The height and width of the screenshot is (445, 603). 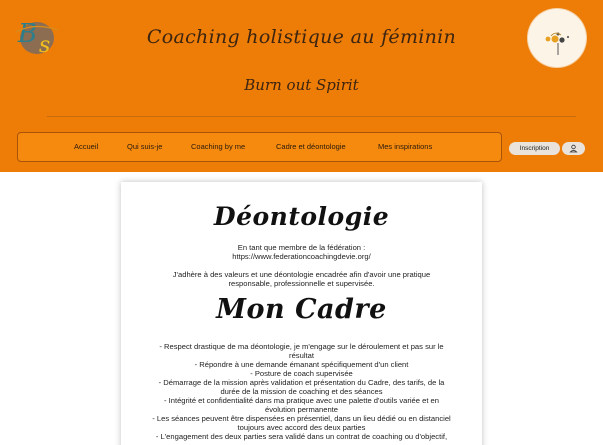 I want to click on nav-item-mes-inspirations: Mes inspirations, so click(x=405, y=147).